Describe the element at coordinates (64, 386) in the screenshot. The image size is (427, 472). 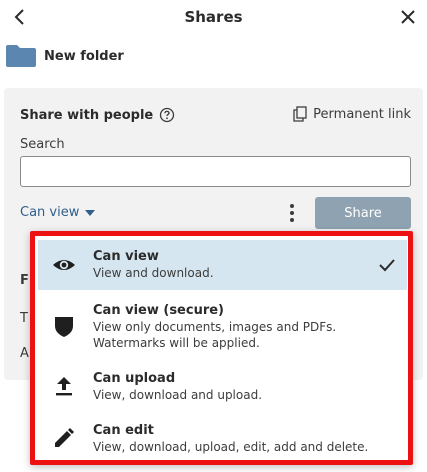
I see `upload-icon` at that location.